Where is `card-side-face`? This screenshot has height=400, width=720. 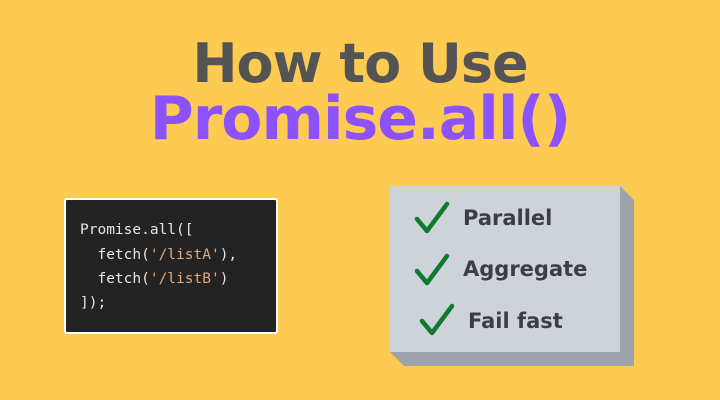
card-side-face is located at coordinates (627, 276).